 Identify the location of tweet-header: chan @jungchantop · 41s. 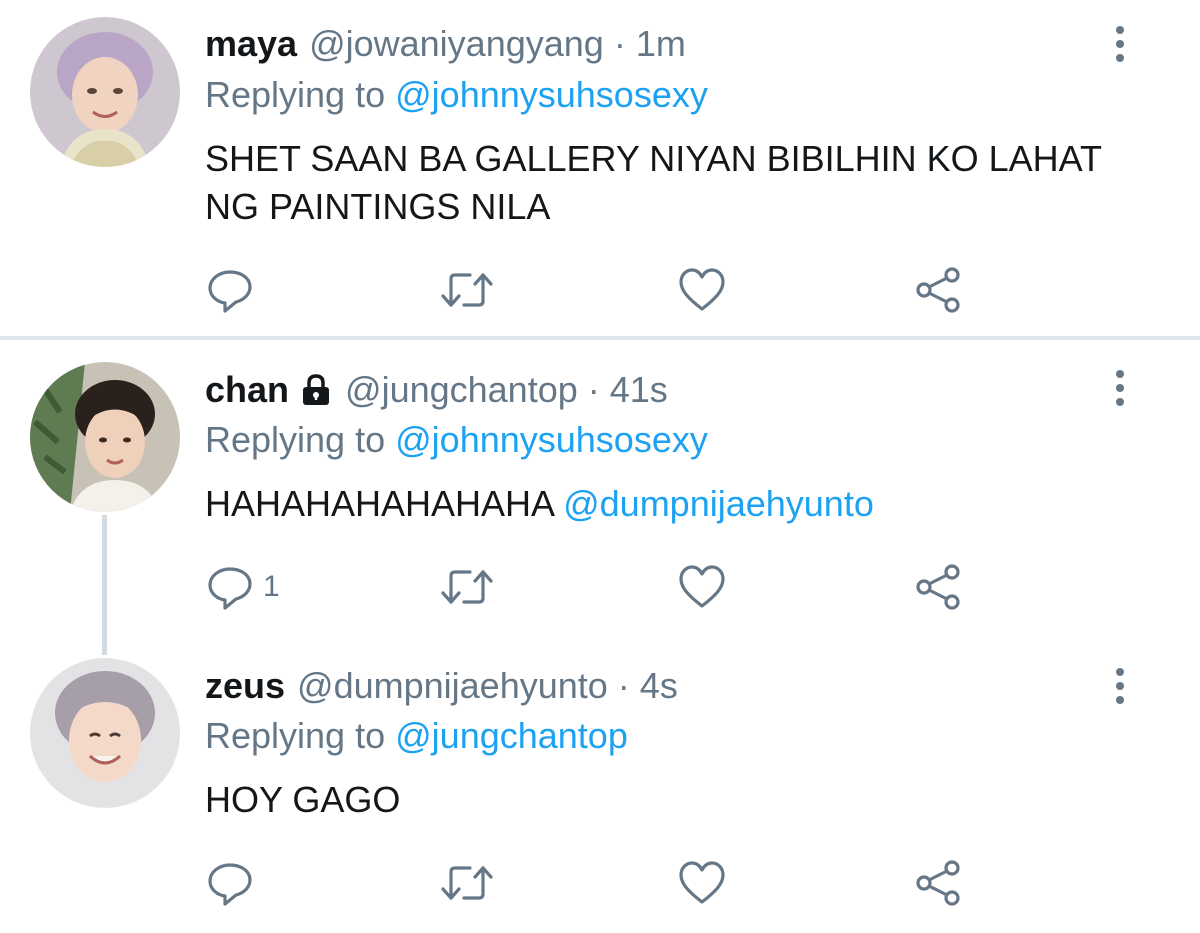
(436, 390).